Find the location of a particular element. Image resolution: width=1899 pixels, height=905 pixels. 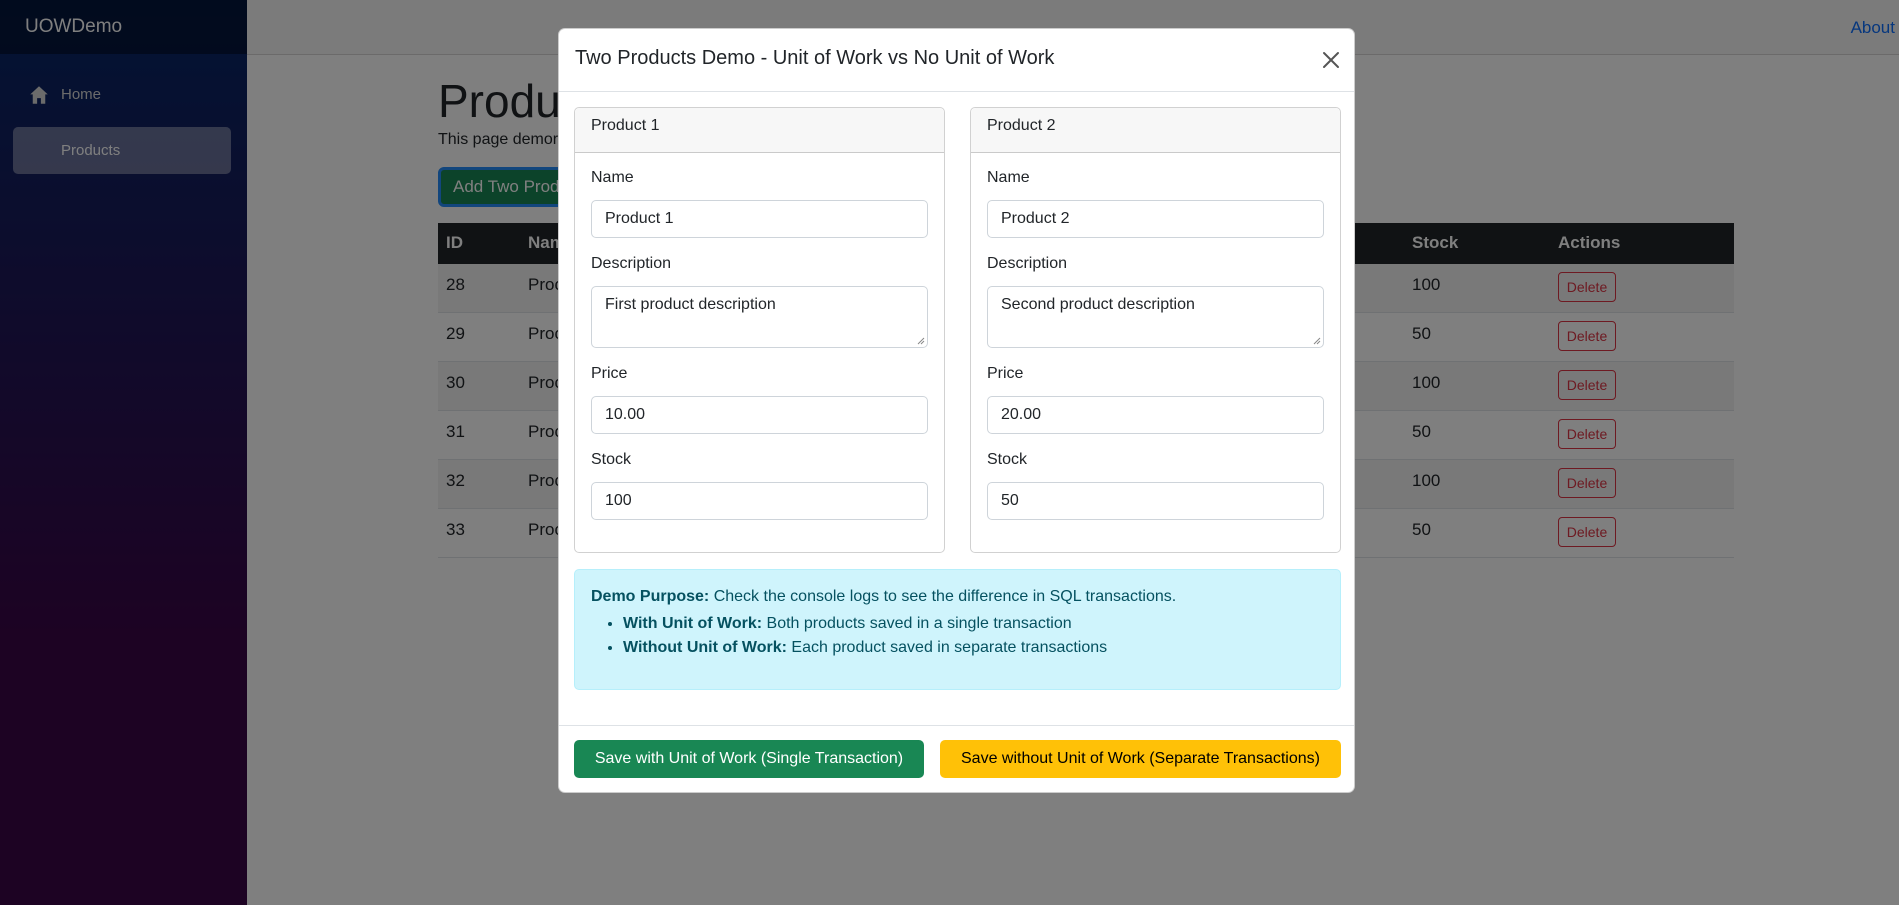

card-title: Product 2 is located at coordinates (1021, 125).